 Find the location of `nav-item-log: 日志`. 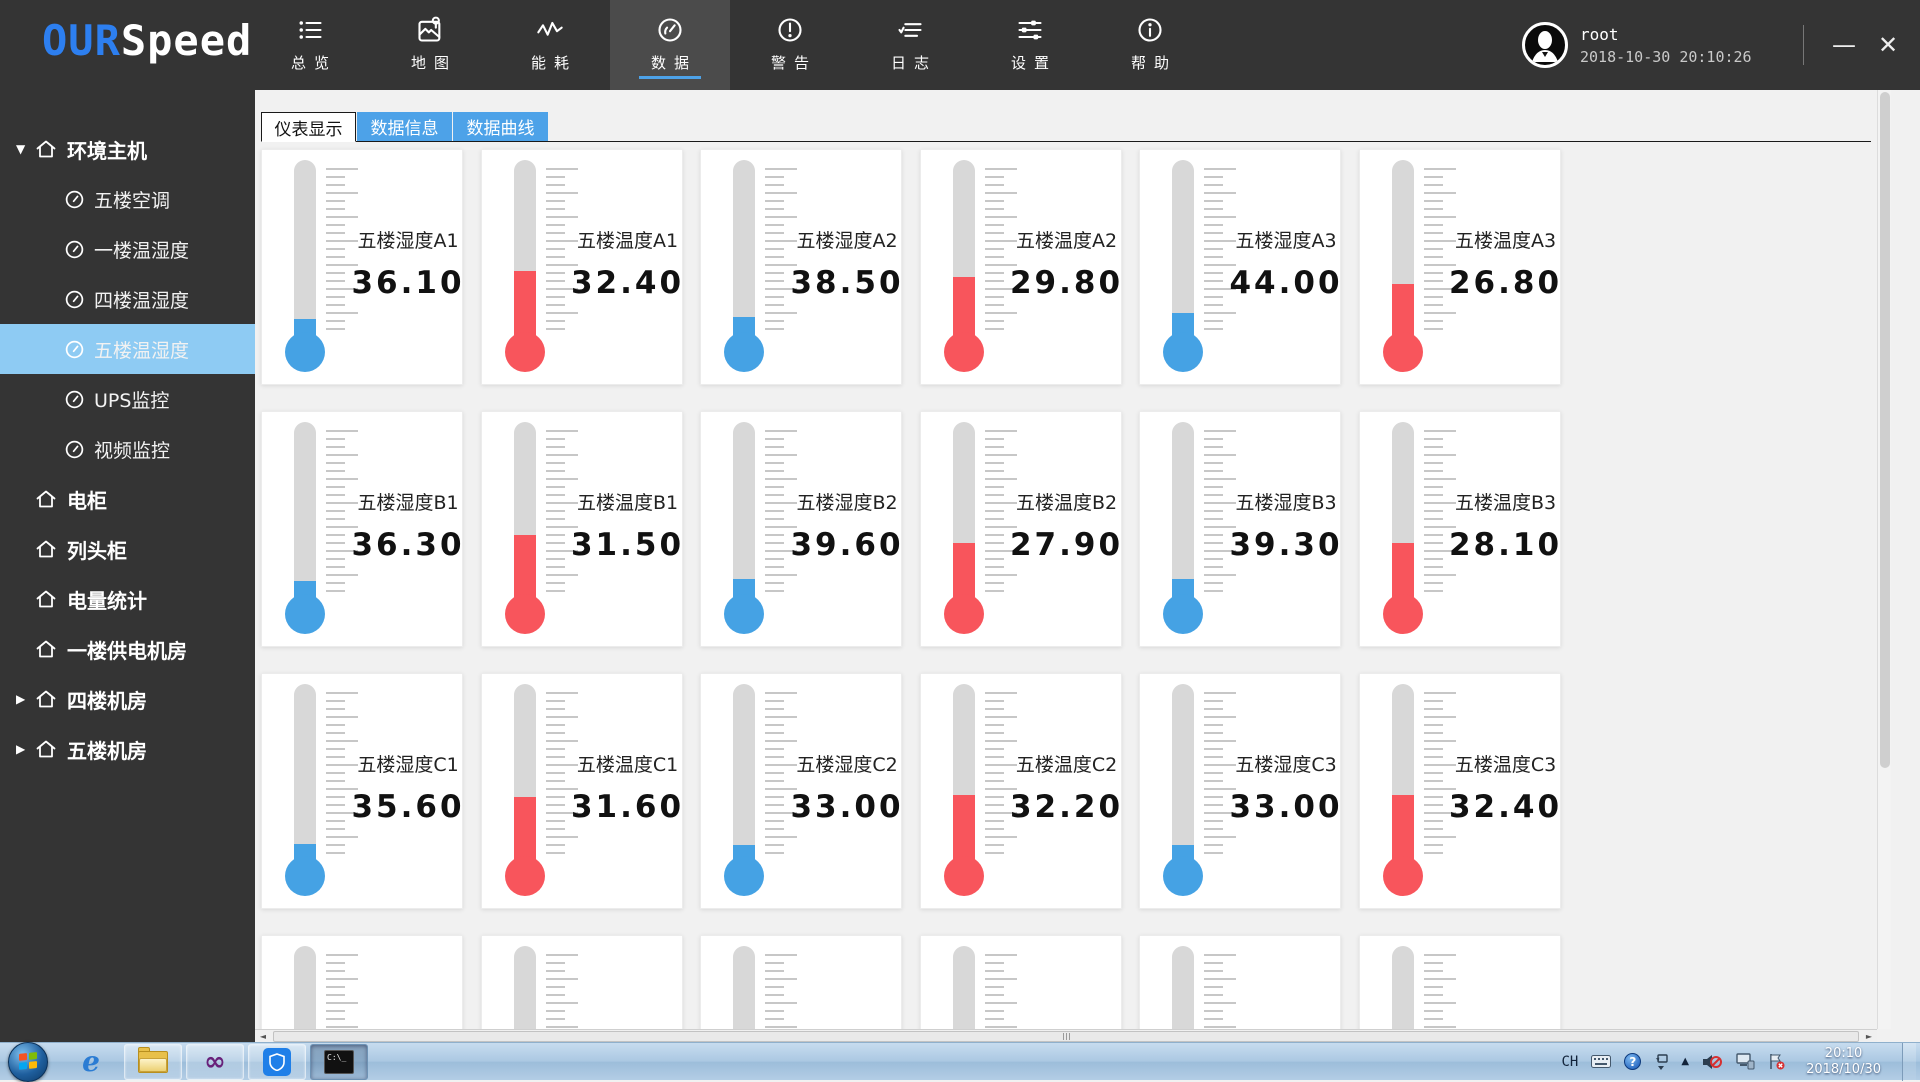

nav-item-log: 日志 is located at coordinates (910, 45).